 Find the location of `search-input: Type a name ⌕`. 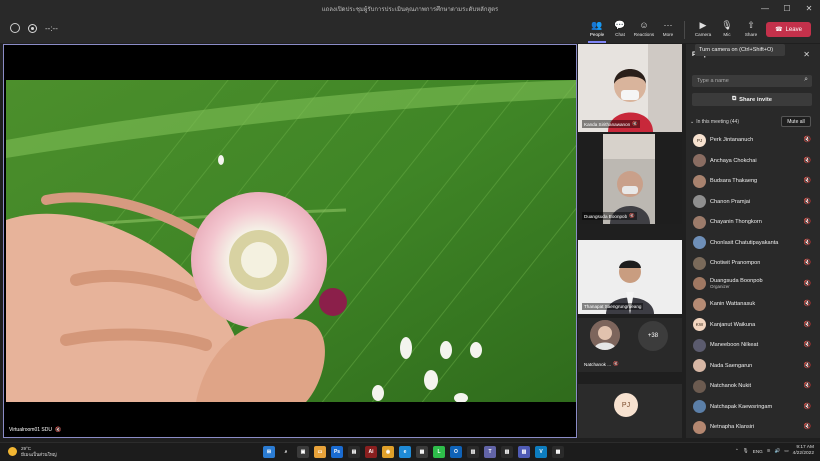

search-input: Type a name ⌕ is located at coordinates (752, 81).